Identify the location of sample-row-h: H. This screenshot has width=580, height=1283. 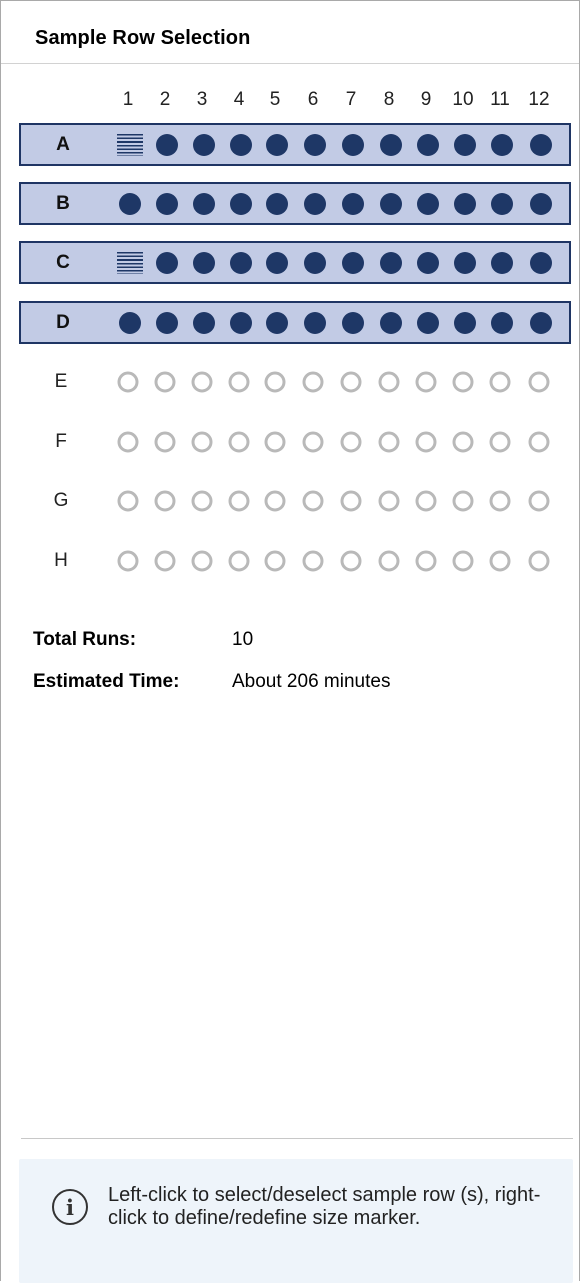
(295, 560).